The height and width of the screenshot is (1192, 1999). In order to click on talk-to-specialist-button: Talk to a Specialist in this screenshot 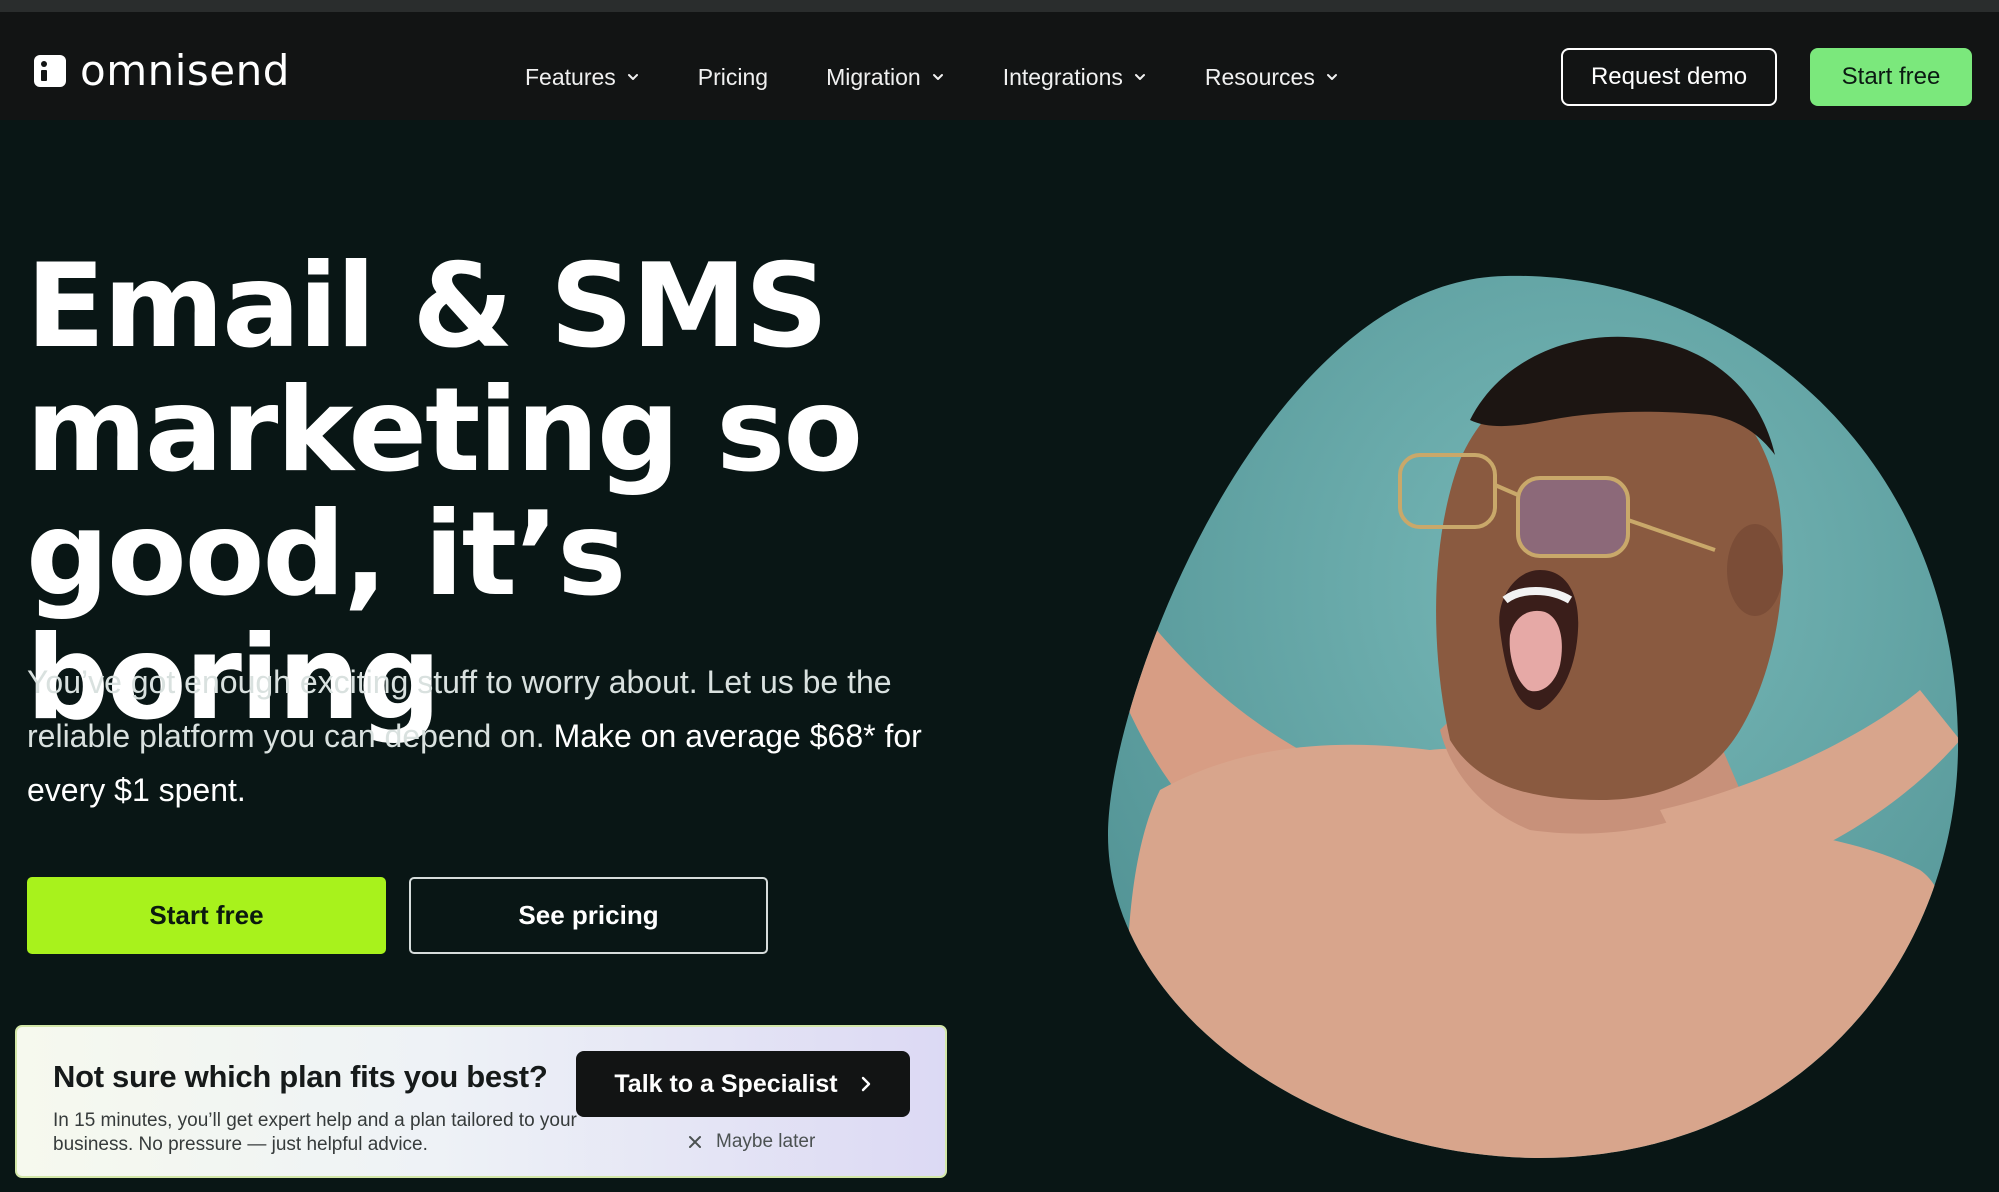, I will do `click(743, 1084)`.